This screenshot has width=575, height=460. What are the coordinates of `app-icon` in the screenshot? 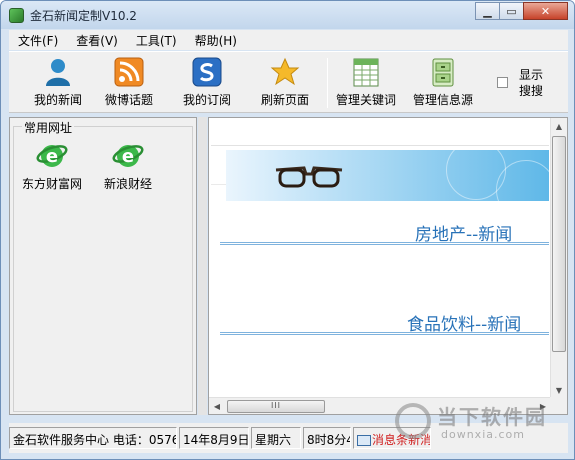 It's located at (16, 15).